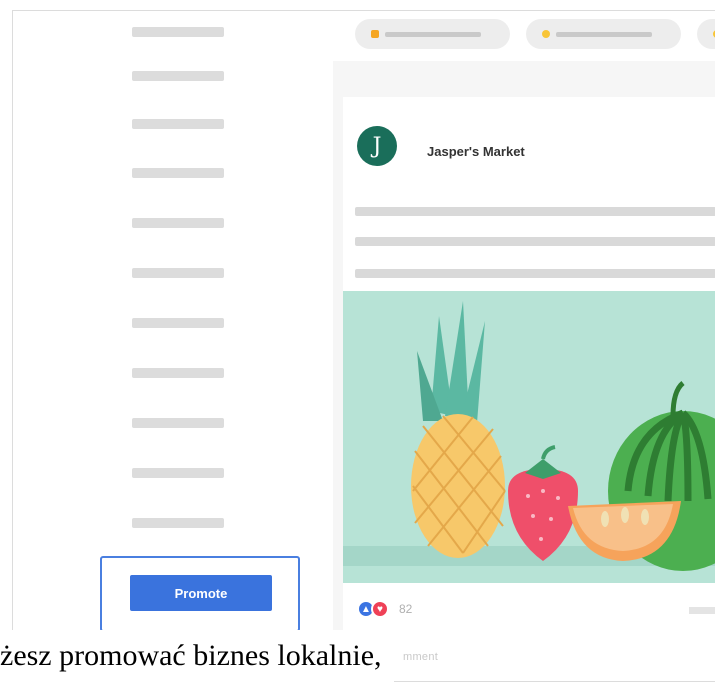 The image size is (715, 682). What do you see at coordinates (458, 486) in the screenshot?
I see `pineapple` at bounding box center [458, 486].